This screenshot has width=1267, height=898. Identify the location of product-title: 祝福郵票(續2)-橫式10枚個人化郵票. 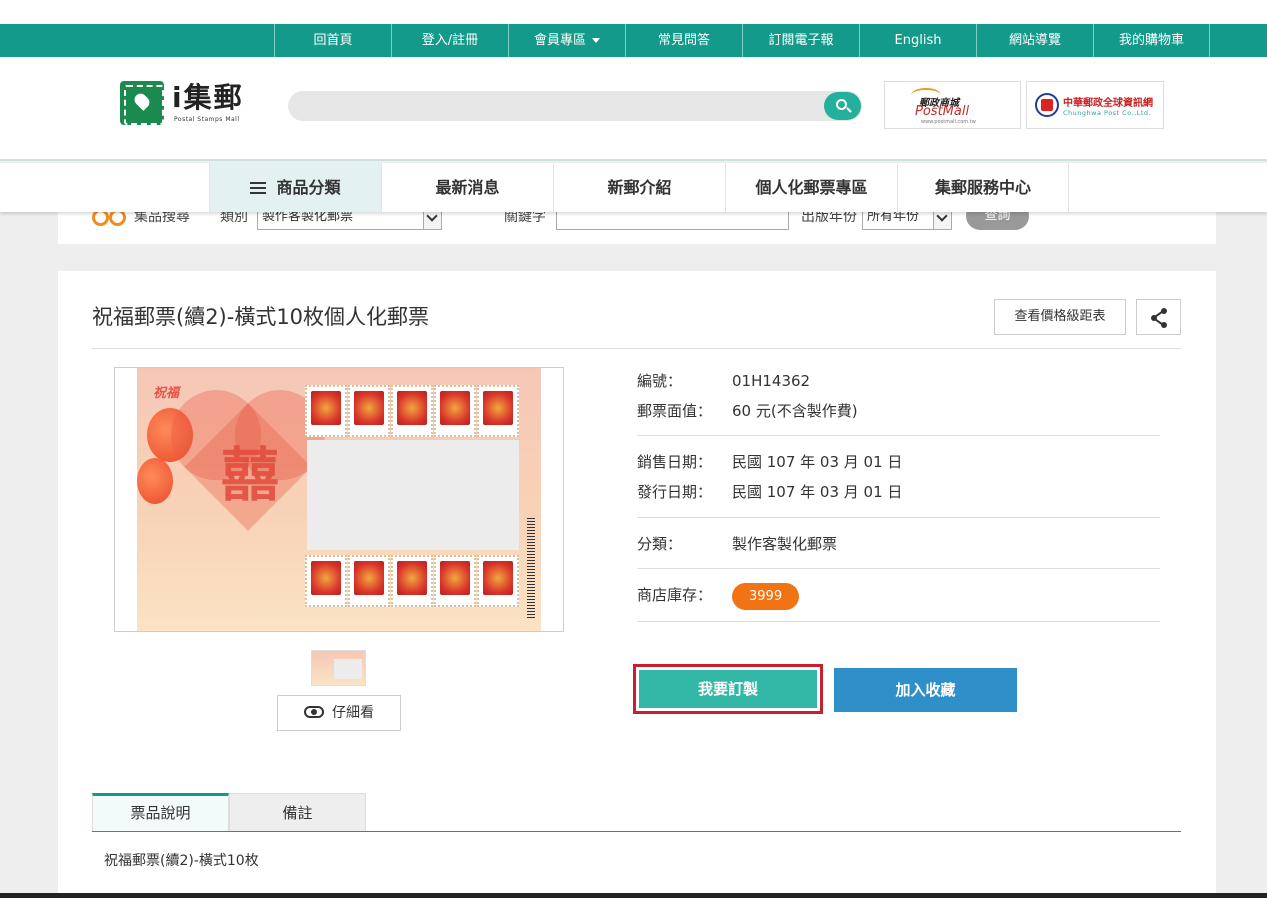
(261, 317).